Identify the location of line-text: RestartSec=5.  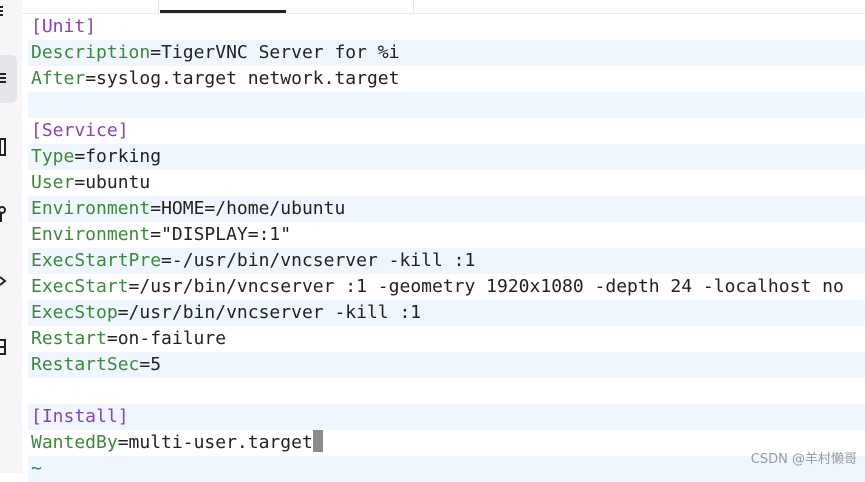
(94, 364).